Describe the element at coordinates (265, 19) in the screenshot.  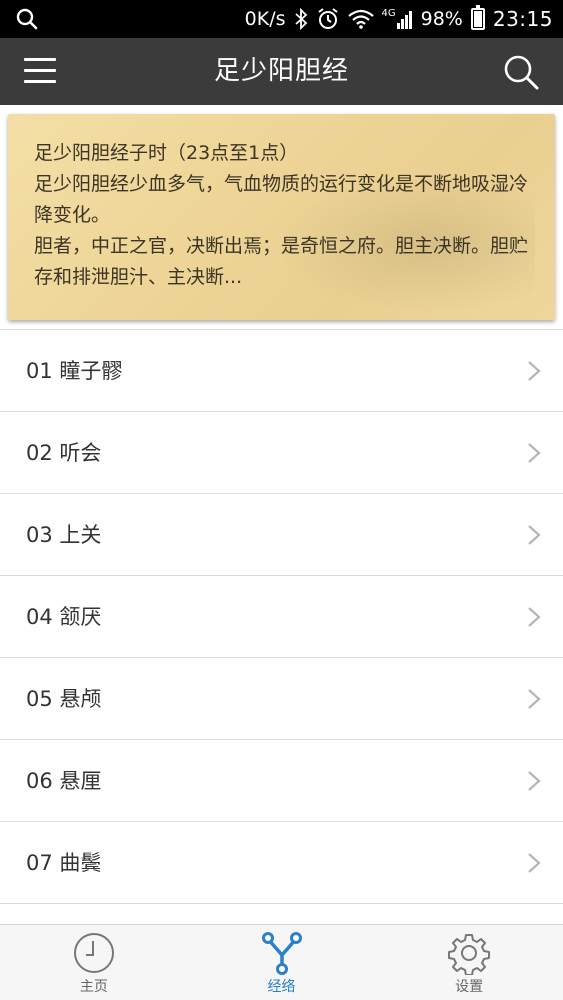
I see `network-speed: 0K/s` at that location.